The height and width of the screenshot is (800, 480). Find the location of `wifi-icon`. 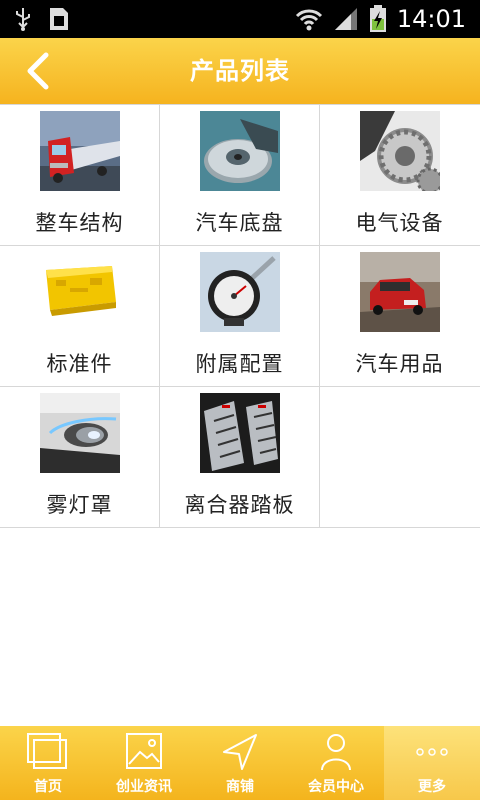

wifi-icon is located at coordinates (308, 20).